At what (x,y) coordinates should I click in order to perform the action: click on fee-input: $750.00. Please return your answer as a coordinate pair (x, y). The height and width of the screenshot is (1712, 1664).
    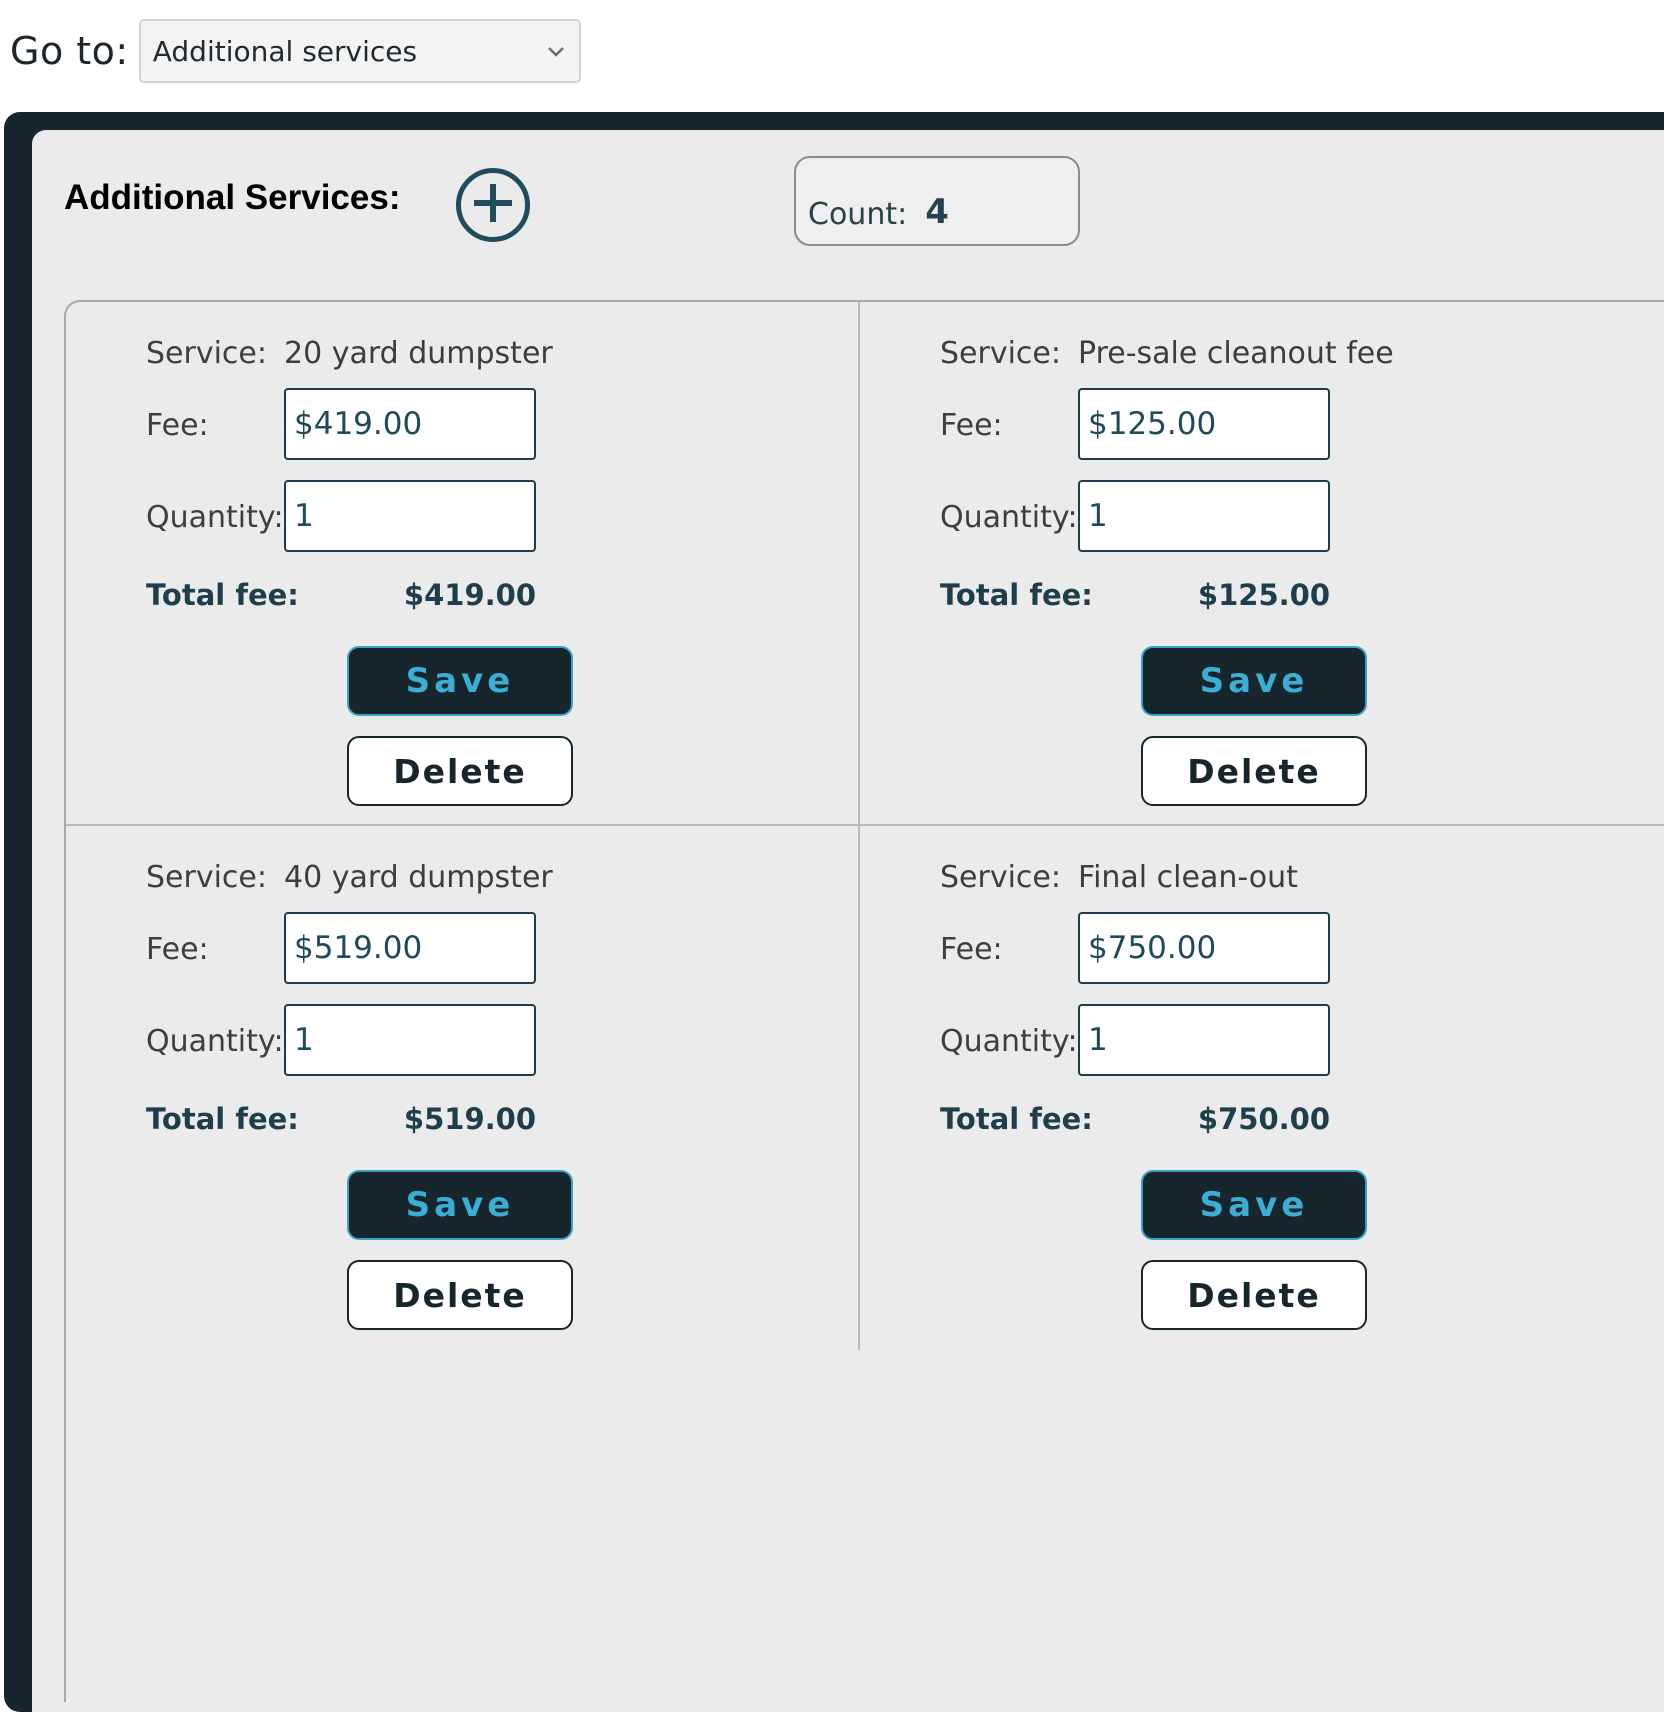
    Looking at the image, I should click on (1204, 948).